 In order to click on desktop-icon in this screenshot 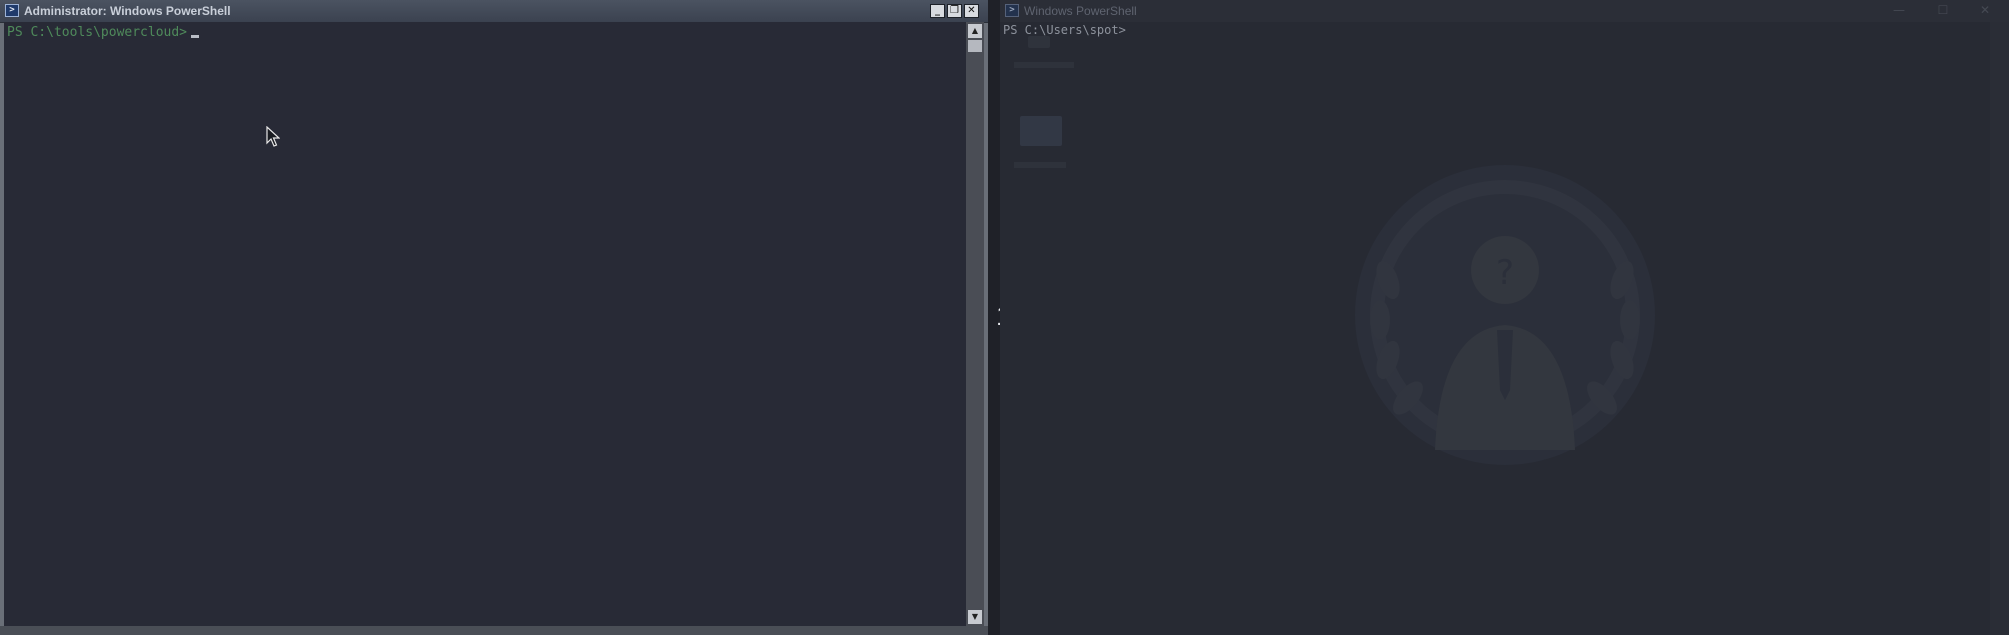, I will do `click(1039, 42)`.